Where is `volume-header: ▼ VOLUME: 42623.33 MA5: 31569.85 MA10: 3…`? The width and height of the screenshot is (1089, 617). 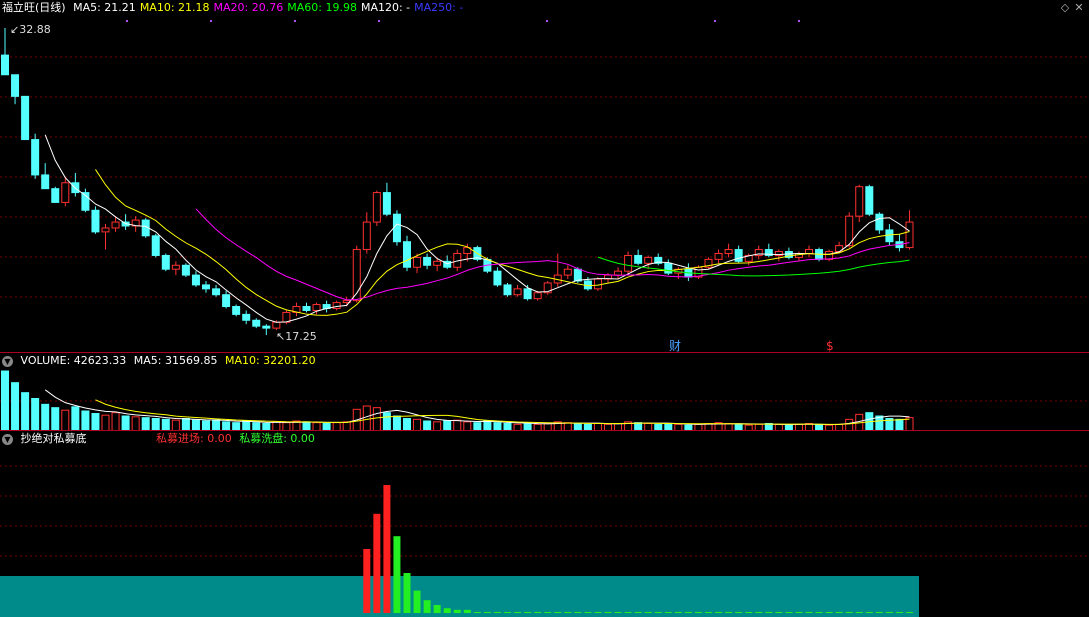 volume-header: ▼ VOLUME: 42623.33 MA5: 31569.85 MA10: 3… is located at coordinates (160, 361).